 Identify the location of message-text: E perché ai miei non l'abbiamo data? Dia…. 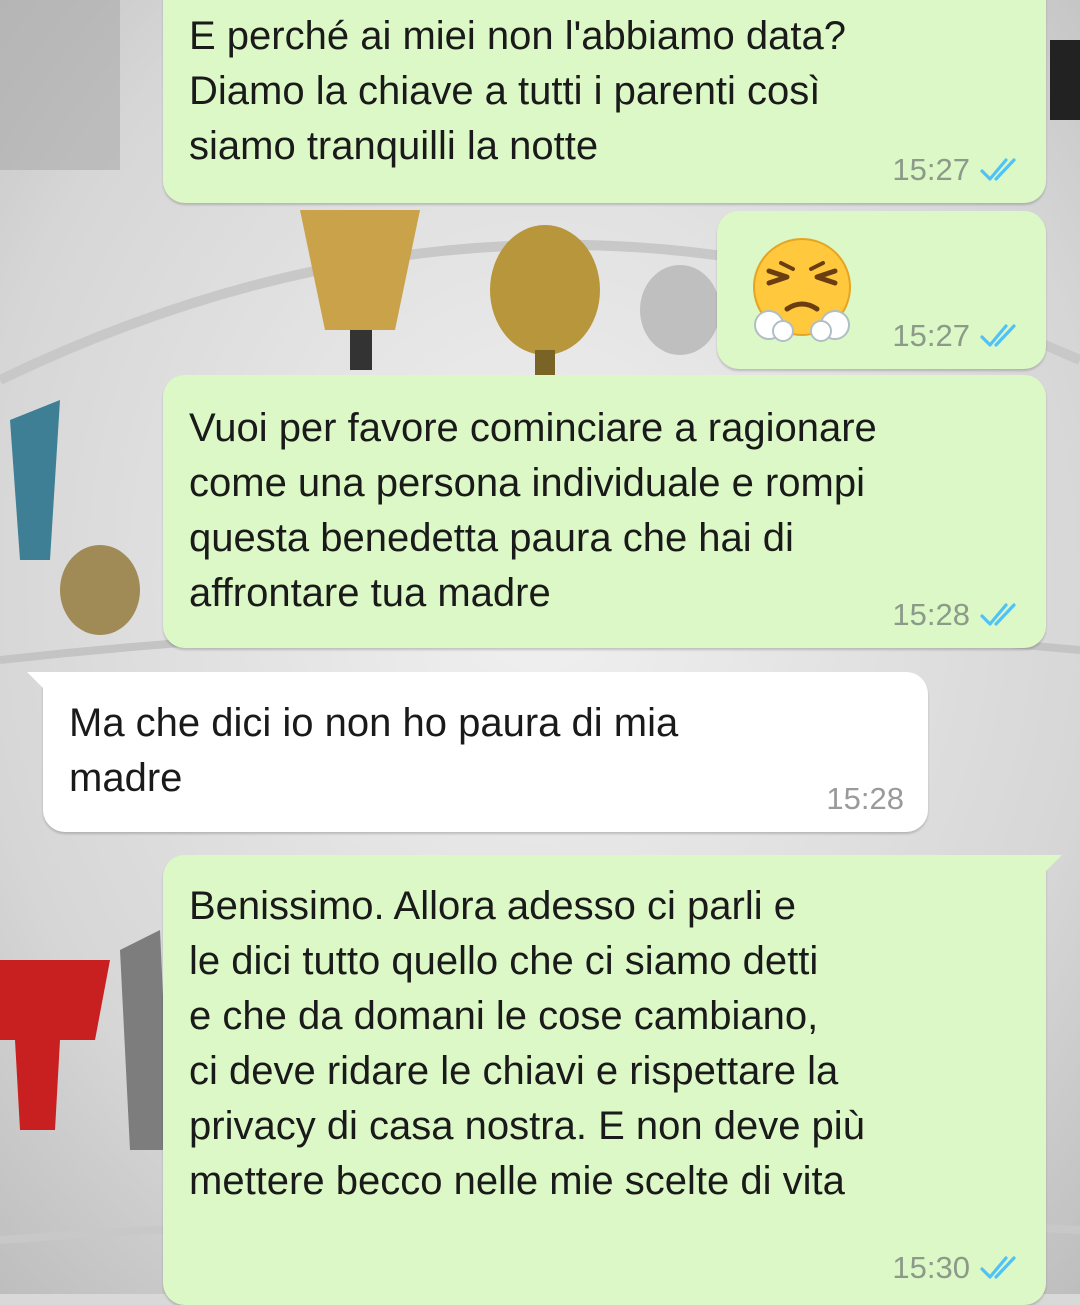
(517, 91).